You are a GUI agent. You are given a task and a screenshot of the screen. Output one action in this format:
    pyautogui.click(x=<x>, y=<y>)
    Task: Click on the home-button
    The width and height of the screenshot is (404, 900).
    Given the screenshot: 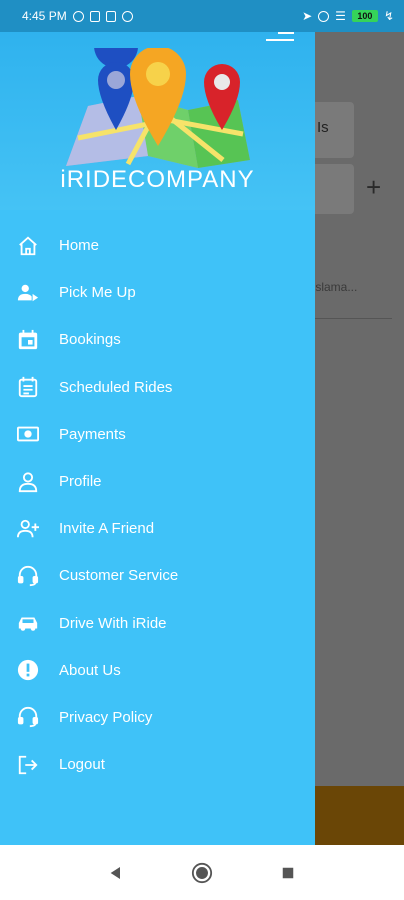 What is the action you would take?
    pyautogui.click(x=202, y=873)
    